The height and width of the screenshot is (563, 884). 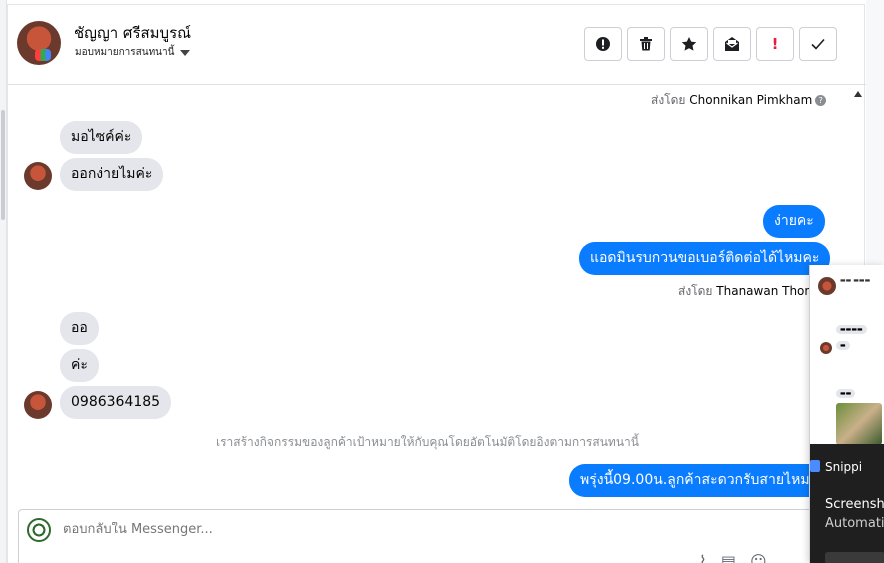 I want to click on star-button, so click(x=689, y=44).